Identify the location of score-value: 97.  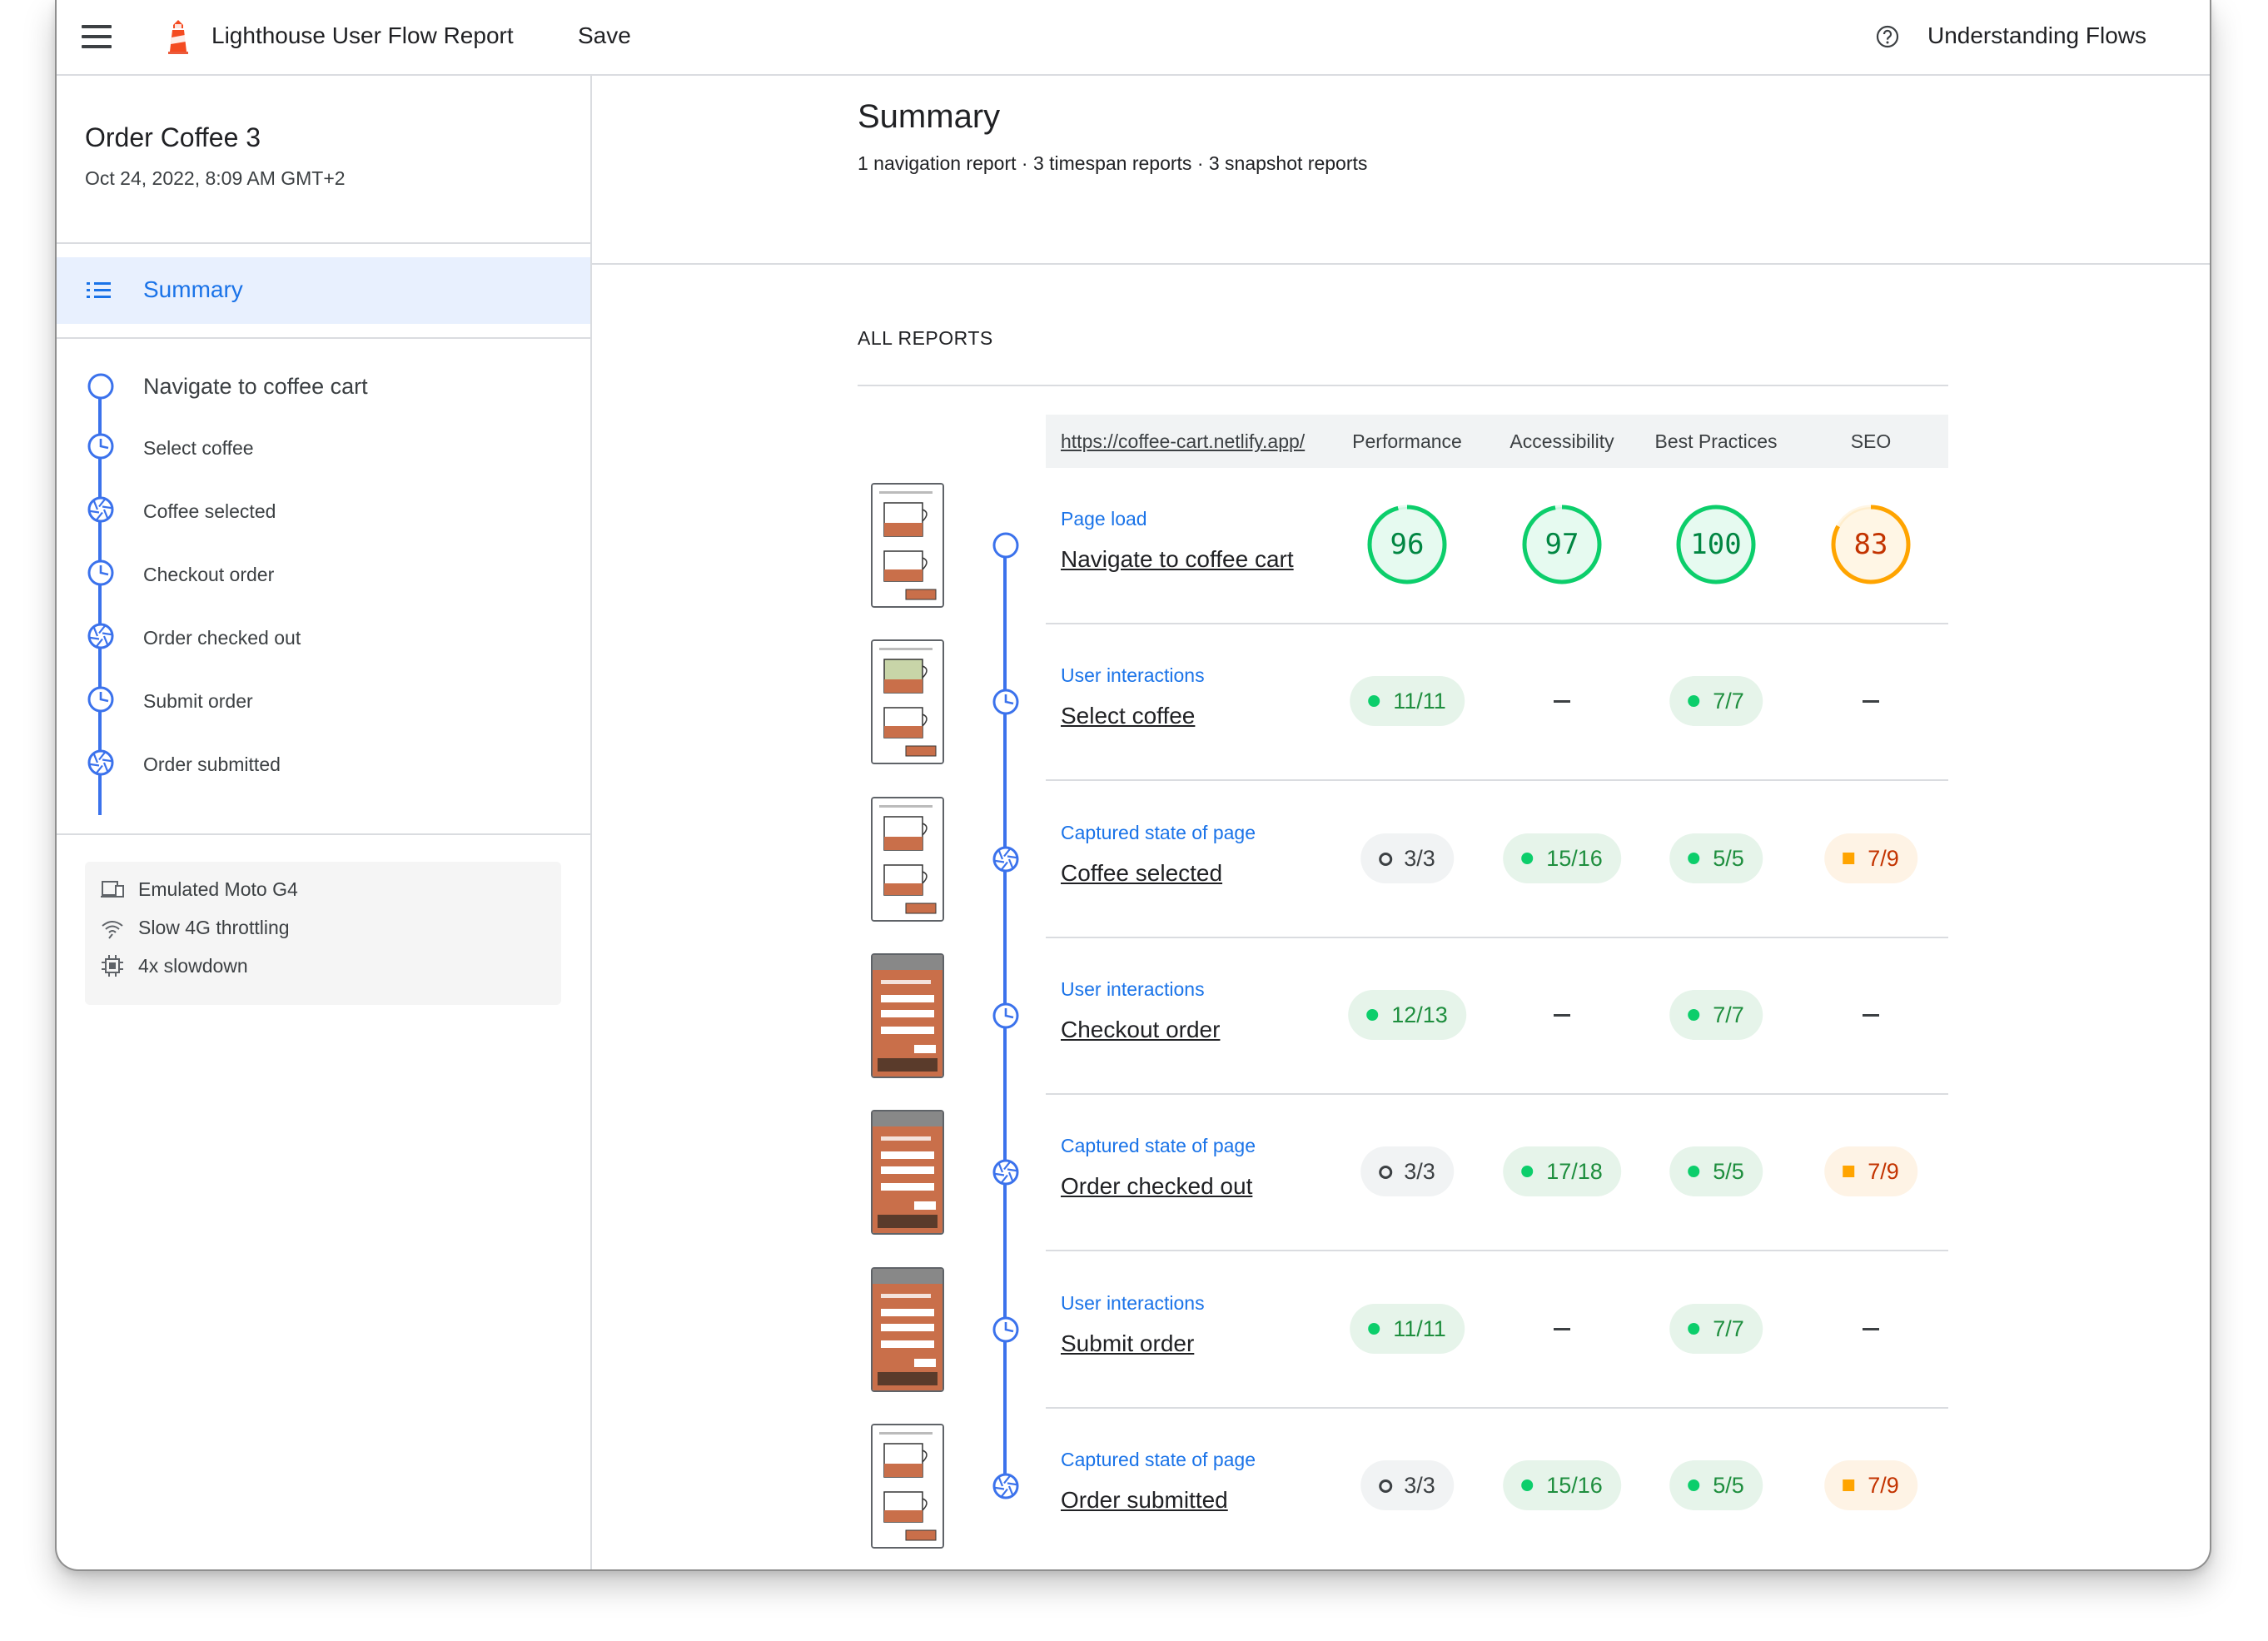
(1562, 545).